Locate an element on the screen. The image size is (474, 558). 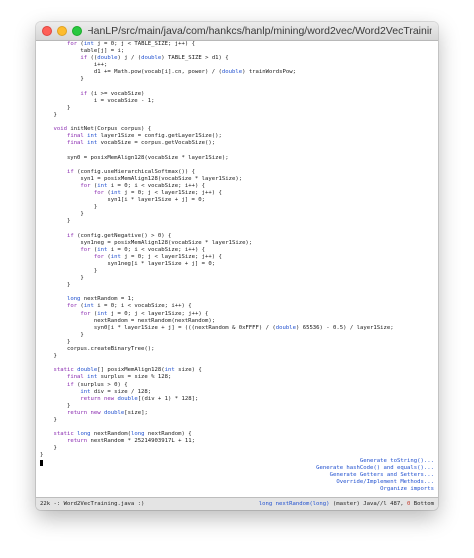
code-line: table[j] = i; is located at coordinates (237, 51).